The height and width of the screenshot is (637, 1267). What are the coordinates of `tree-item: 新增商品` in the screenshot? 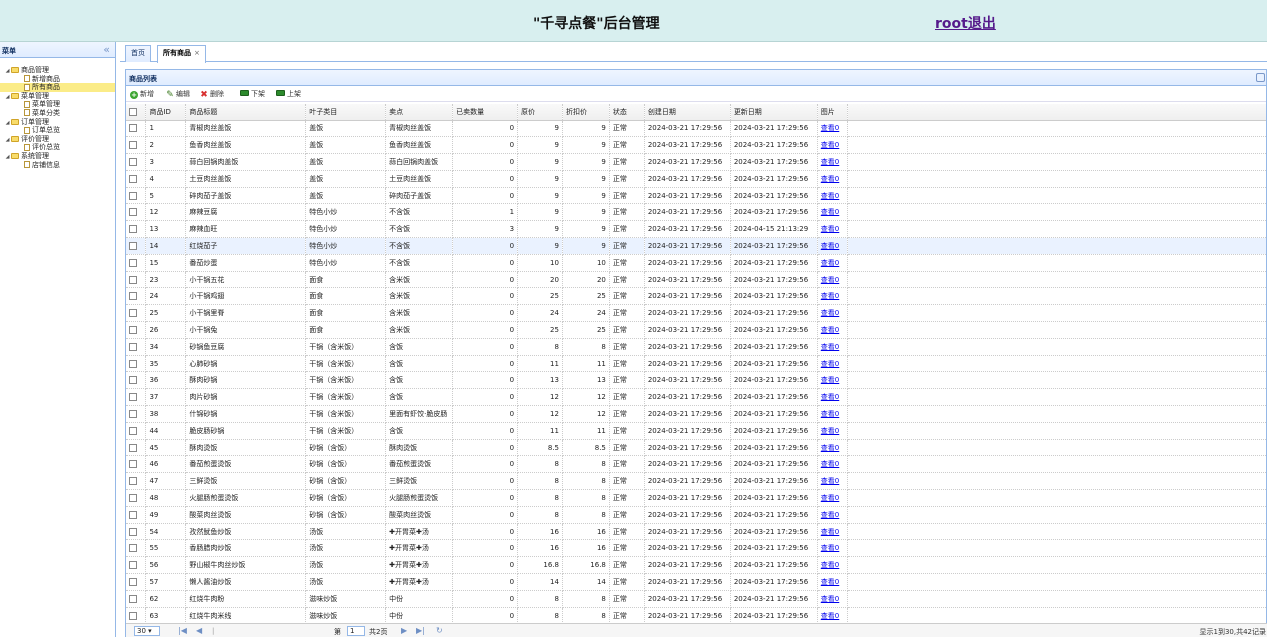 It's located at (57, 79).